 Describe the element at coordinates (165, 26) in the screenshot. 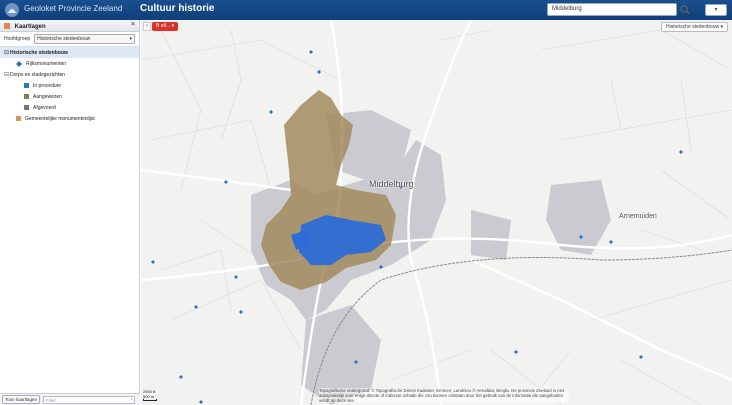

I see `active-layer-badge: B elf... ▾` at that location.